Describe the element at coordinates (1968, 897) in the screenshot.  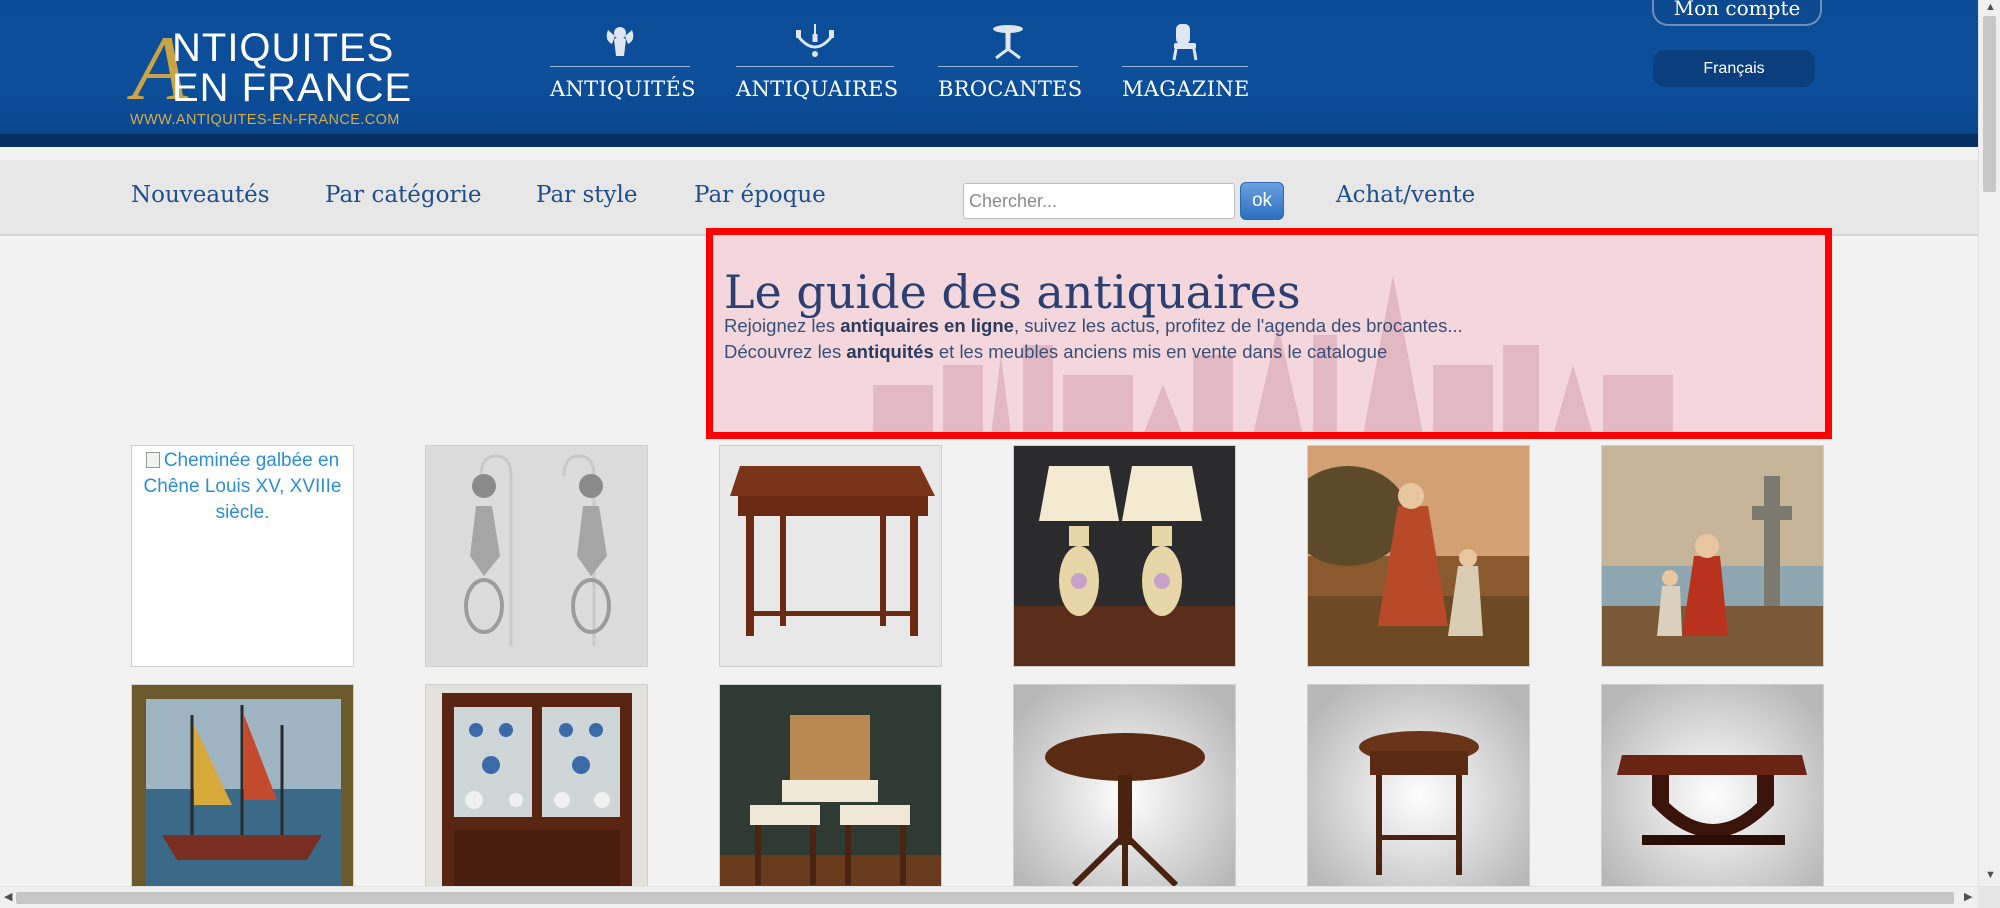
I see `scroll-right-arrow-icon: ▶` at that location.